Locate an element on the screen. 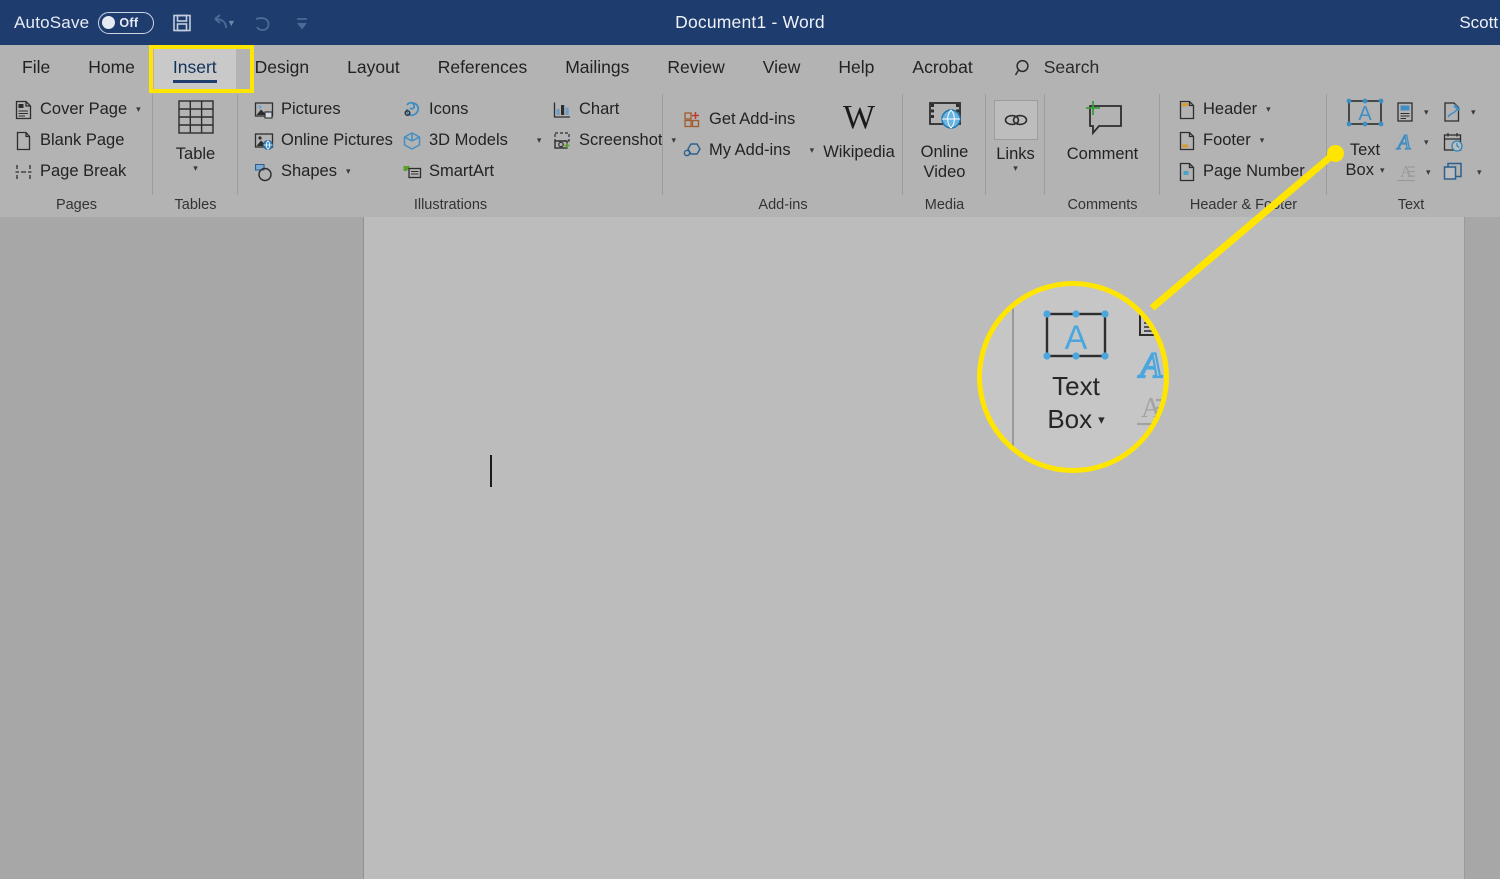 The width and height of the screenshot is (1500, 879). quick-access-toolbar: AutoSave Off ▼ is located at coordinates (161, 23).